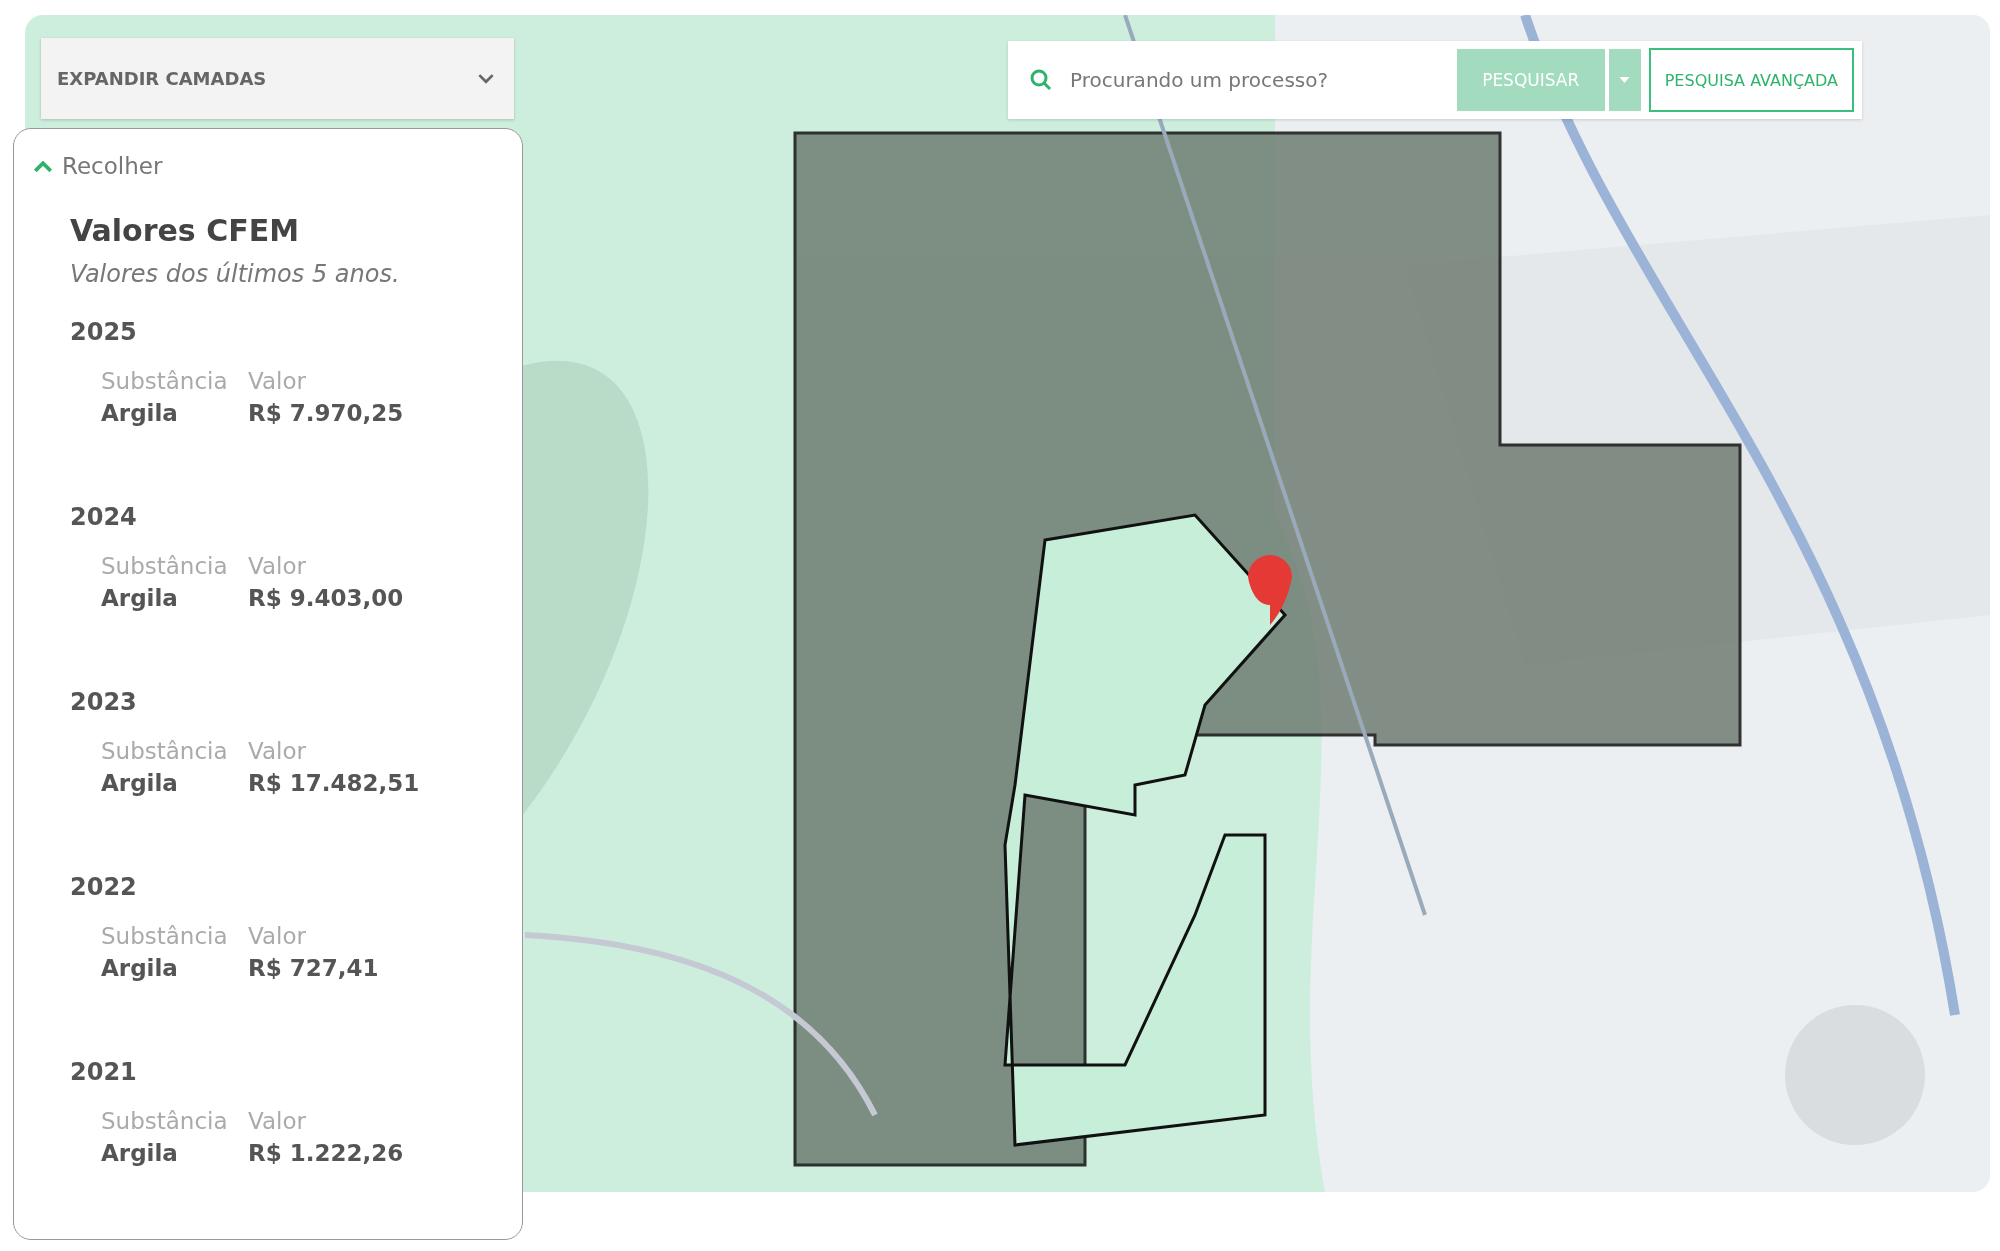  What do you see at coordinates (104, 702) in the screenshot?
I see `year-heading: 2023` at bounding box center [104, 702].